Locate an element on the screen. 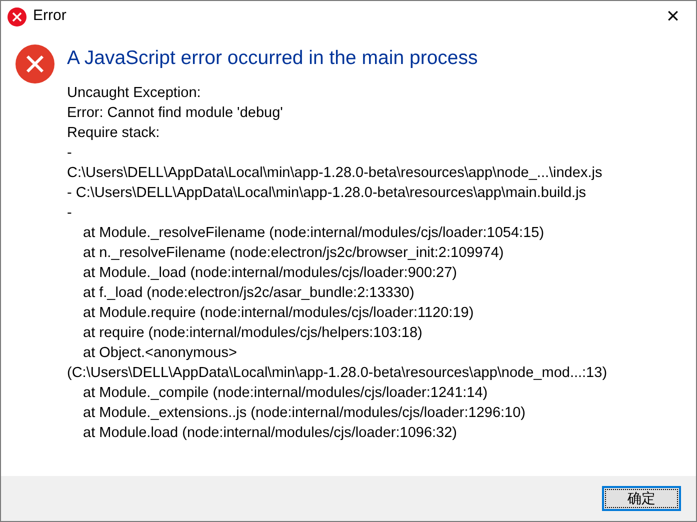  error-heading: A JavaScript error occurred in the main process is located at coordinates (273, 58).